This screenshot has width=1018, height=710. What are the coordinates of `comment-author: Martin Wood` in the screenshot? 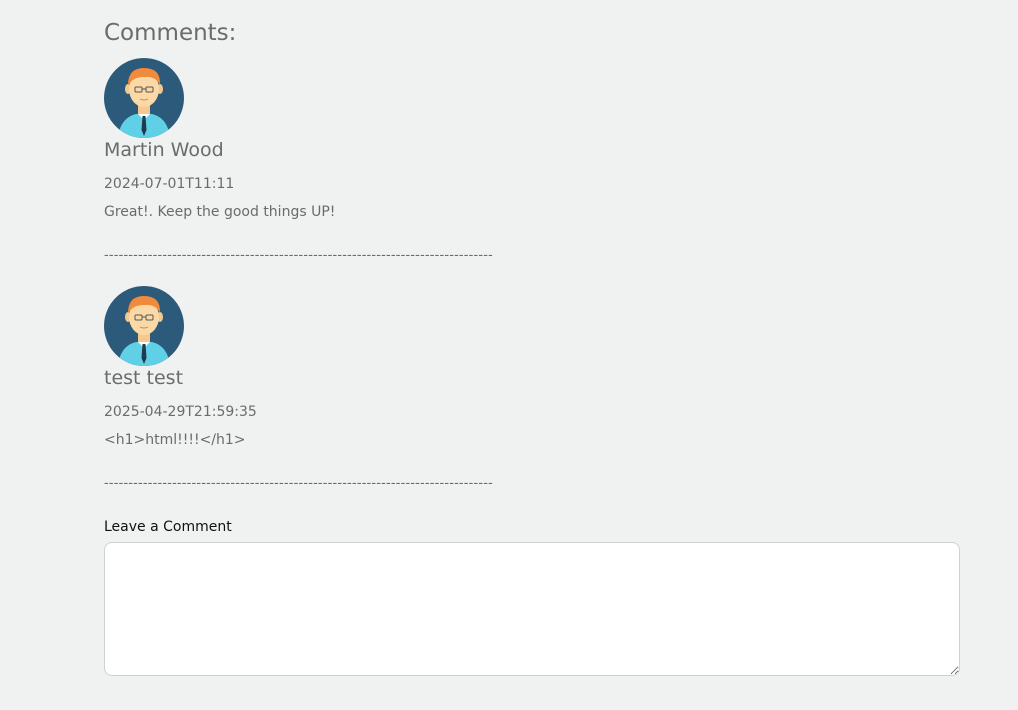 It's located at (164, 150).